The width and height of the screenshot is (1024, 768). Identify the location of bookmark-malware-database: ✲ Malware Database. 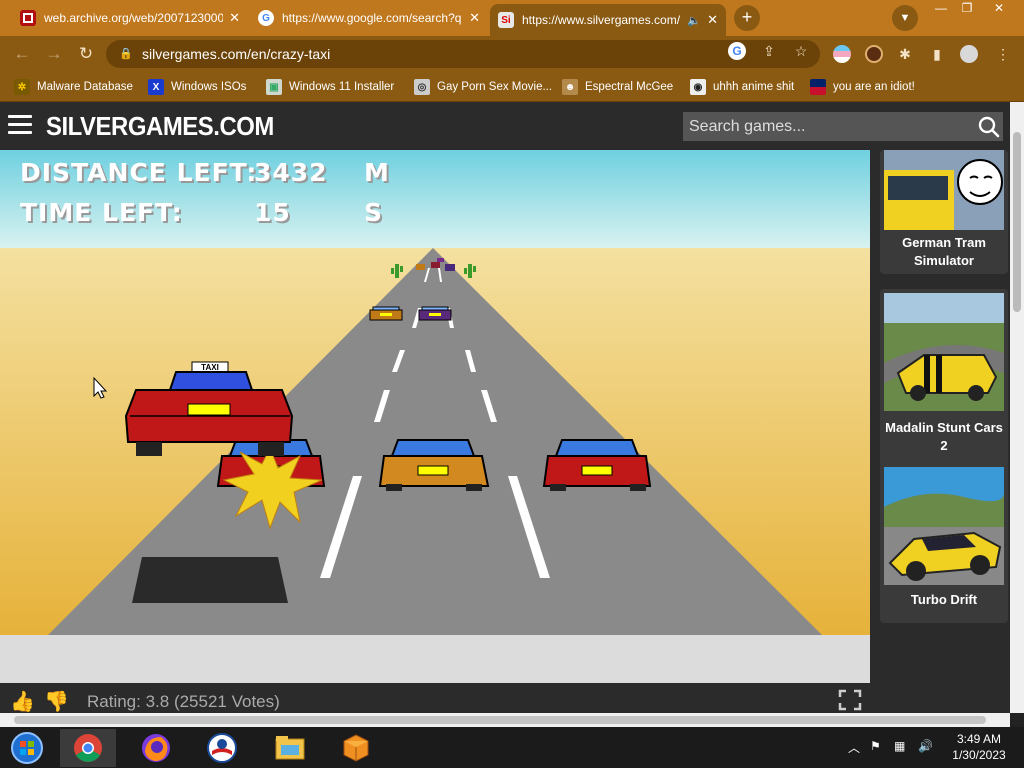
(73, 87).